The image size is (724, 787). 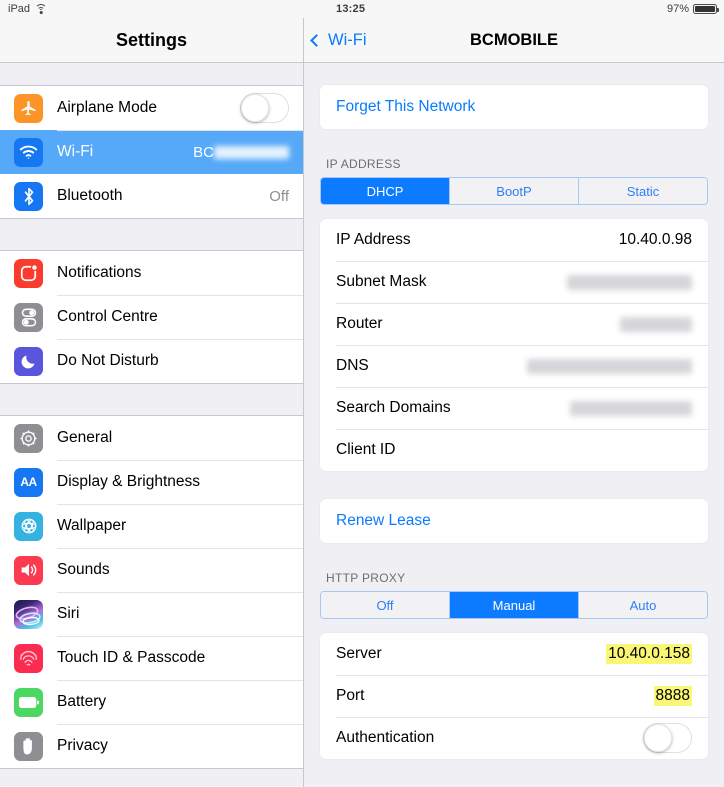 What do you see at coordinates (706, 9) in the screenshot?
I see `battery-icon` at bounding box center [706, 9].